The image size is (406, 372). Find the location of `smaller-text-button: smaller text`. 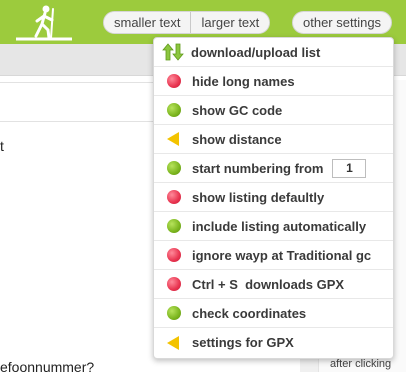

smaller-text-button: smaller text is located at coordinates (147, 22).